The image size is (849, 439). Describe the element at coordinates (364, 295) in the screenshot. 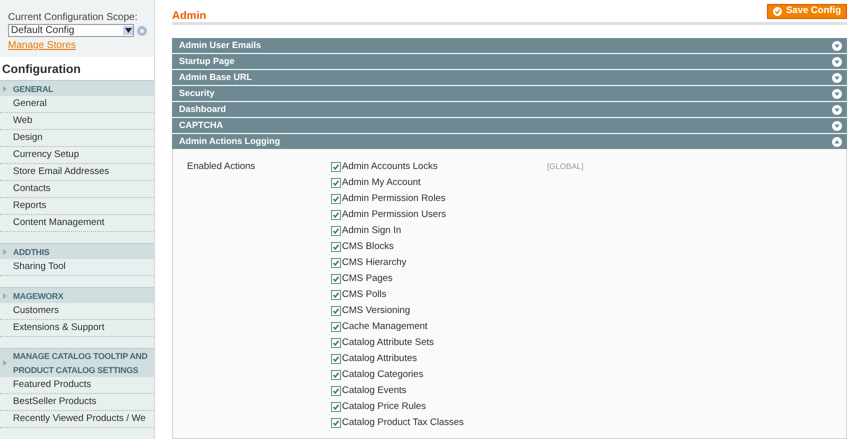

I see `checkbox-label: CMS Polls` at that location.